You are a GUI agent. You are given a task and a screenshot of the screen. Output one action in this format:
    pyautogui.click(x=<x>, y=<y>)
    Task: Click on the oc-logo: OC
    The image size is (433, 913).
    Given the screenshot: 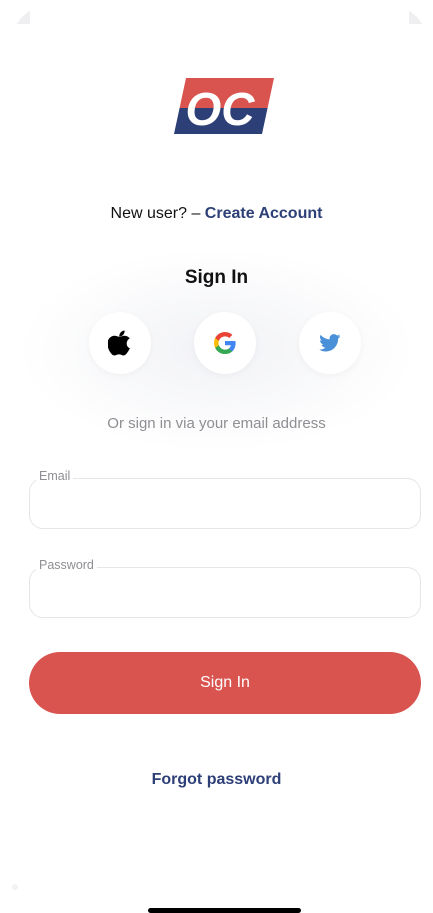 What is the action you would take?
    pyautogui.click(x=224, y=106)
    